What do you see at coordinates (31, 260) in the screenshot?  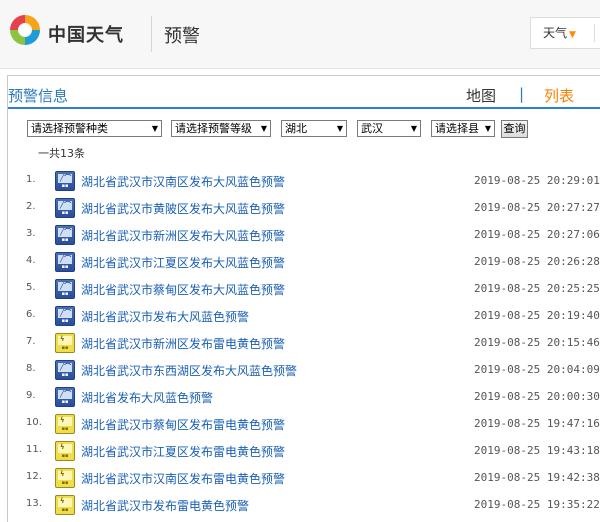 I see `alert-number: 4.` at bounding box center [31, 260].